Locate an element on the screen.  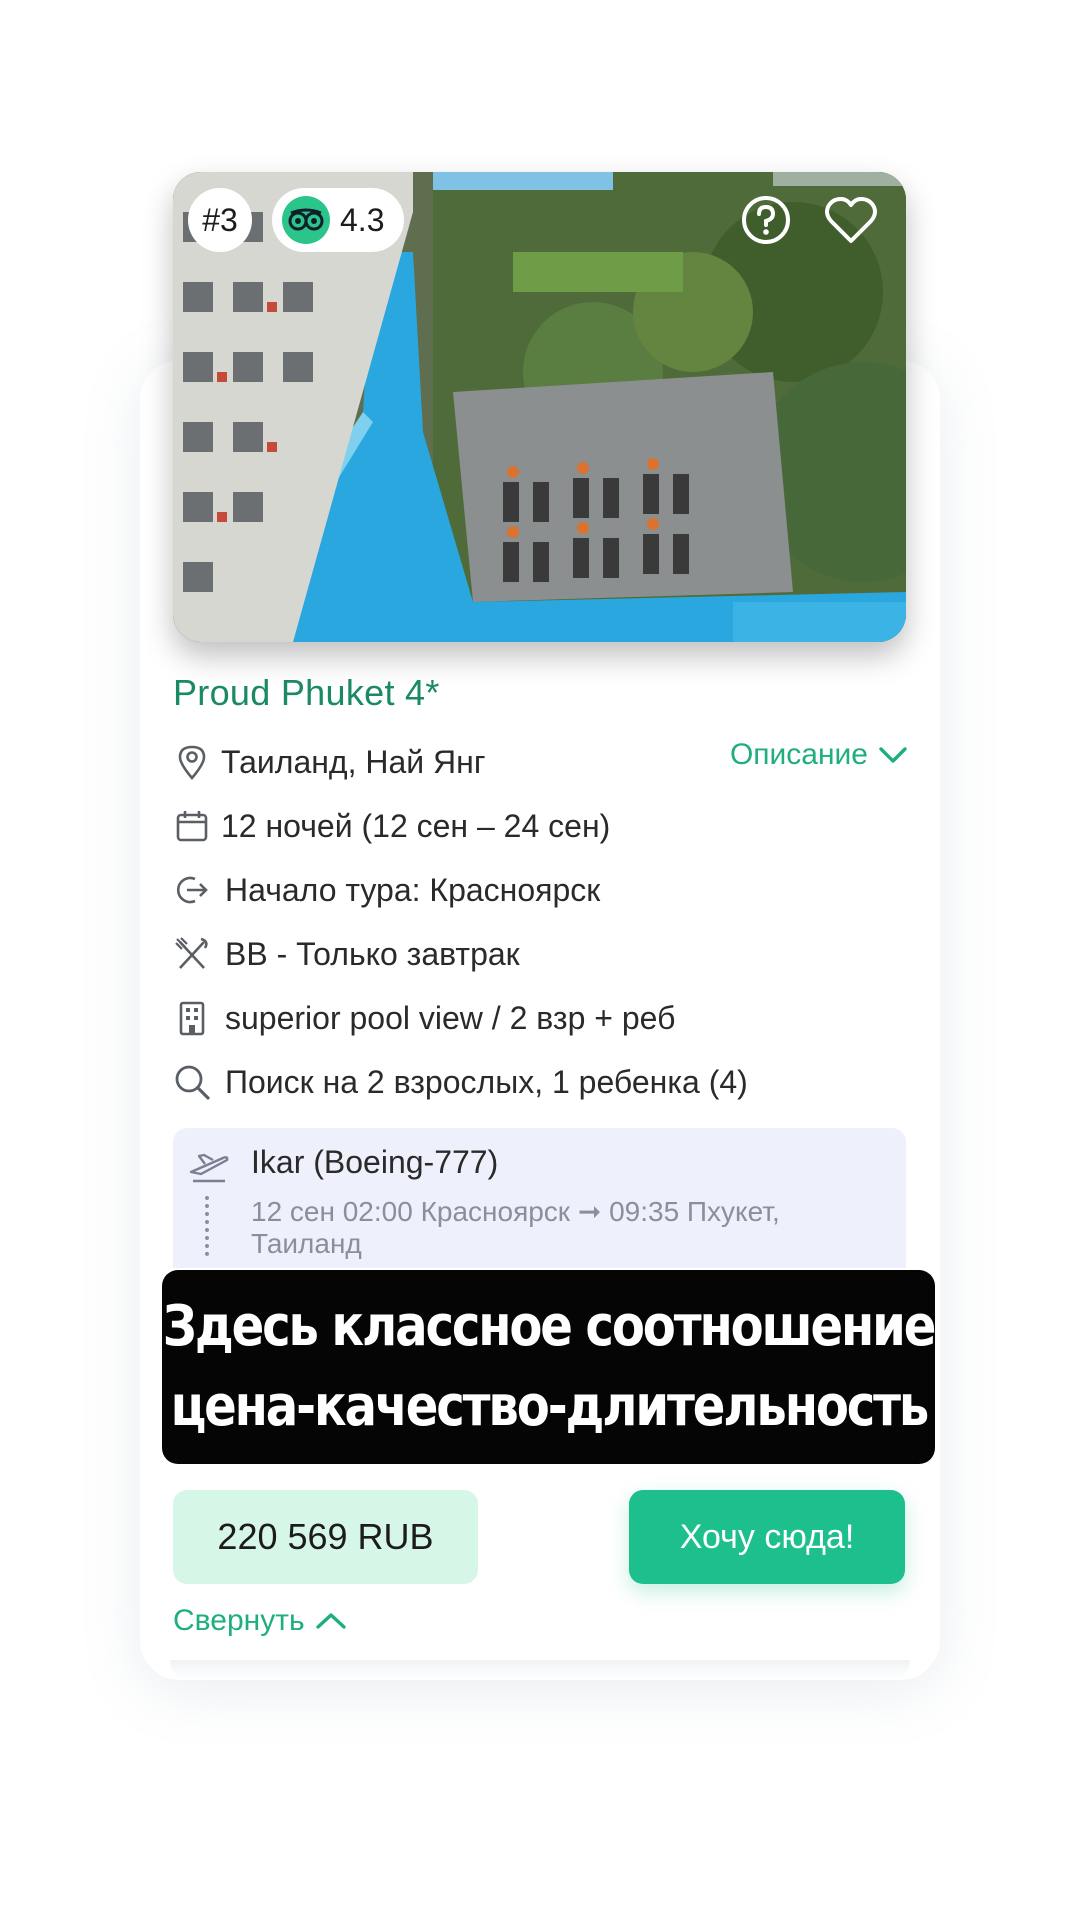
meal-row: BB - Только завтрак is located at coordinates (543, 954).